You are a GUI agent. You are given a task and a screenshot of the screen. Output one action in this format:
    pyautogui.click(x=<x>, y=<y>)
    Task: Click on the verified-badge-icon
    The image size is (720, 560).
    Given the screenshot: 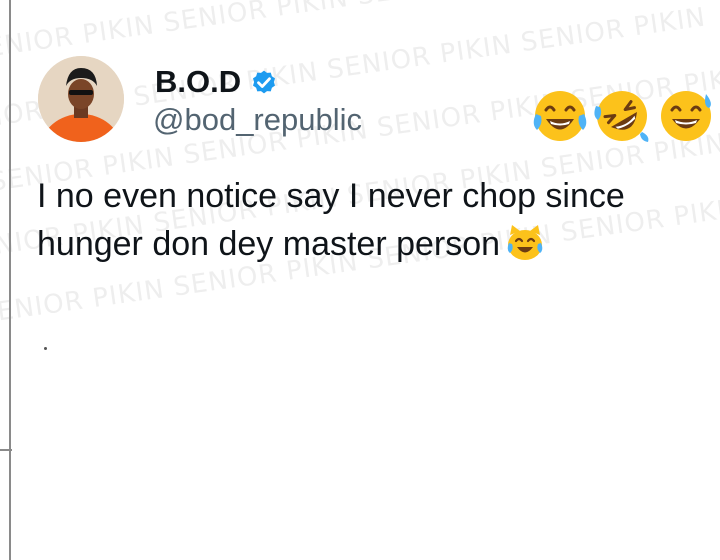 What is the action you would take?
    pyautogui.click(x=264, y=81)
    